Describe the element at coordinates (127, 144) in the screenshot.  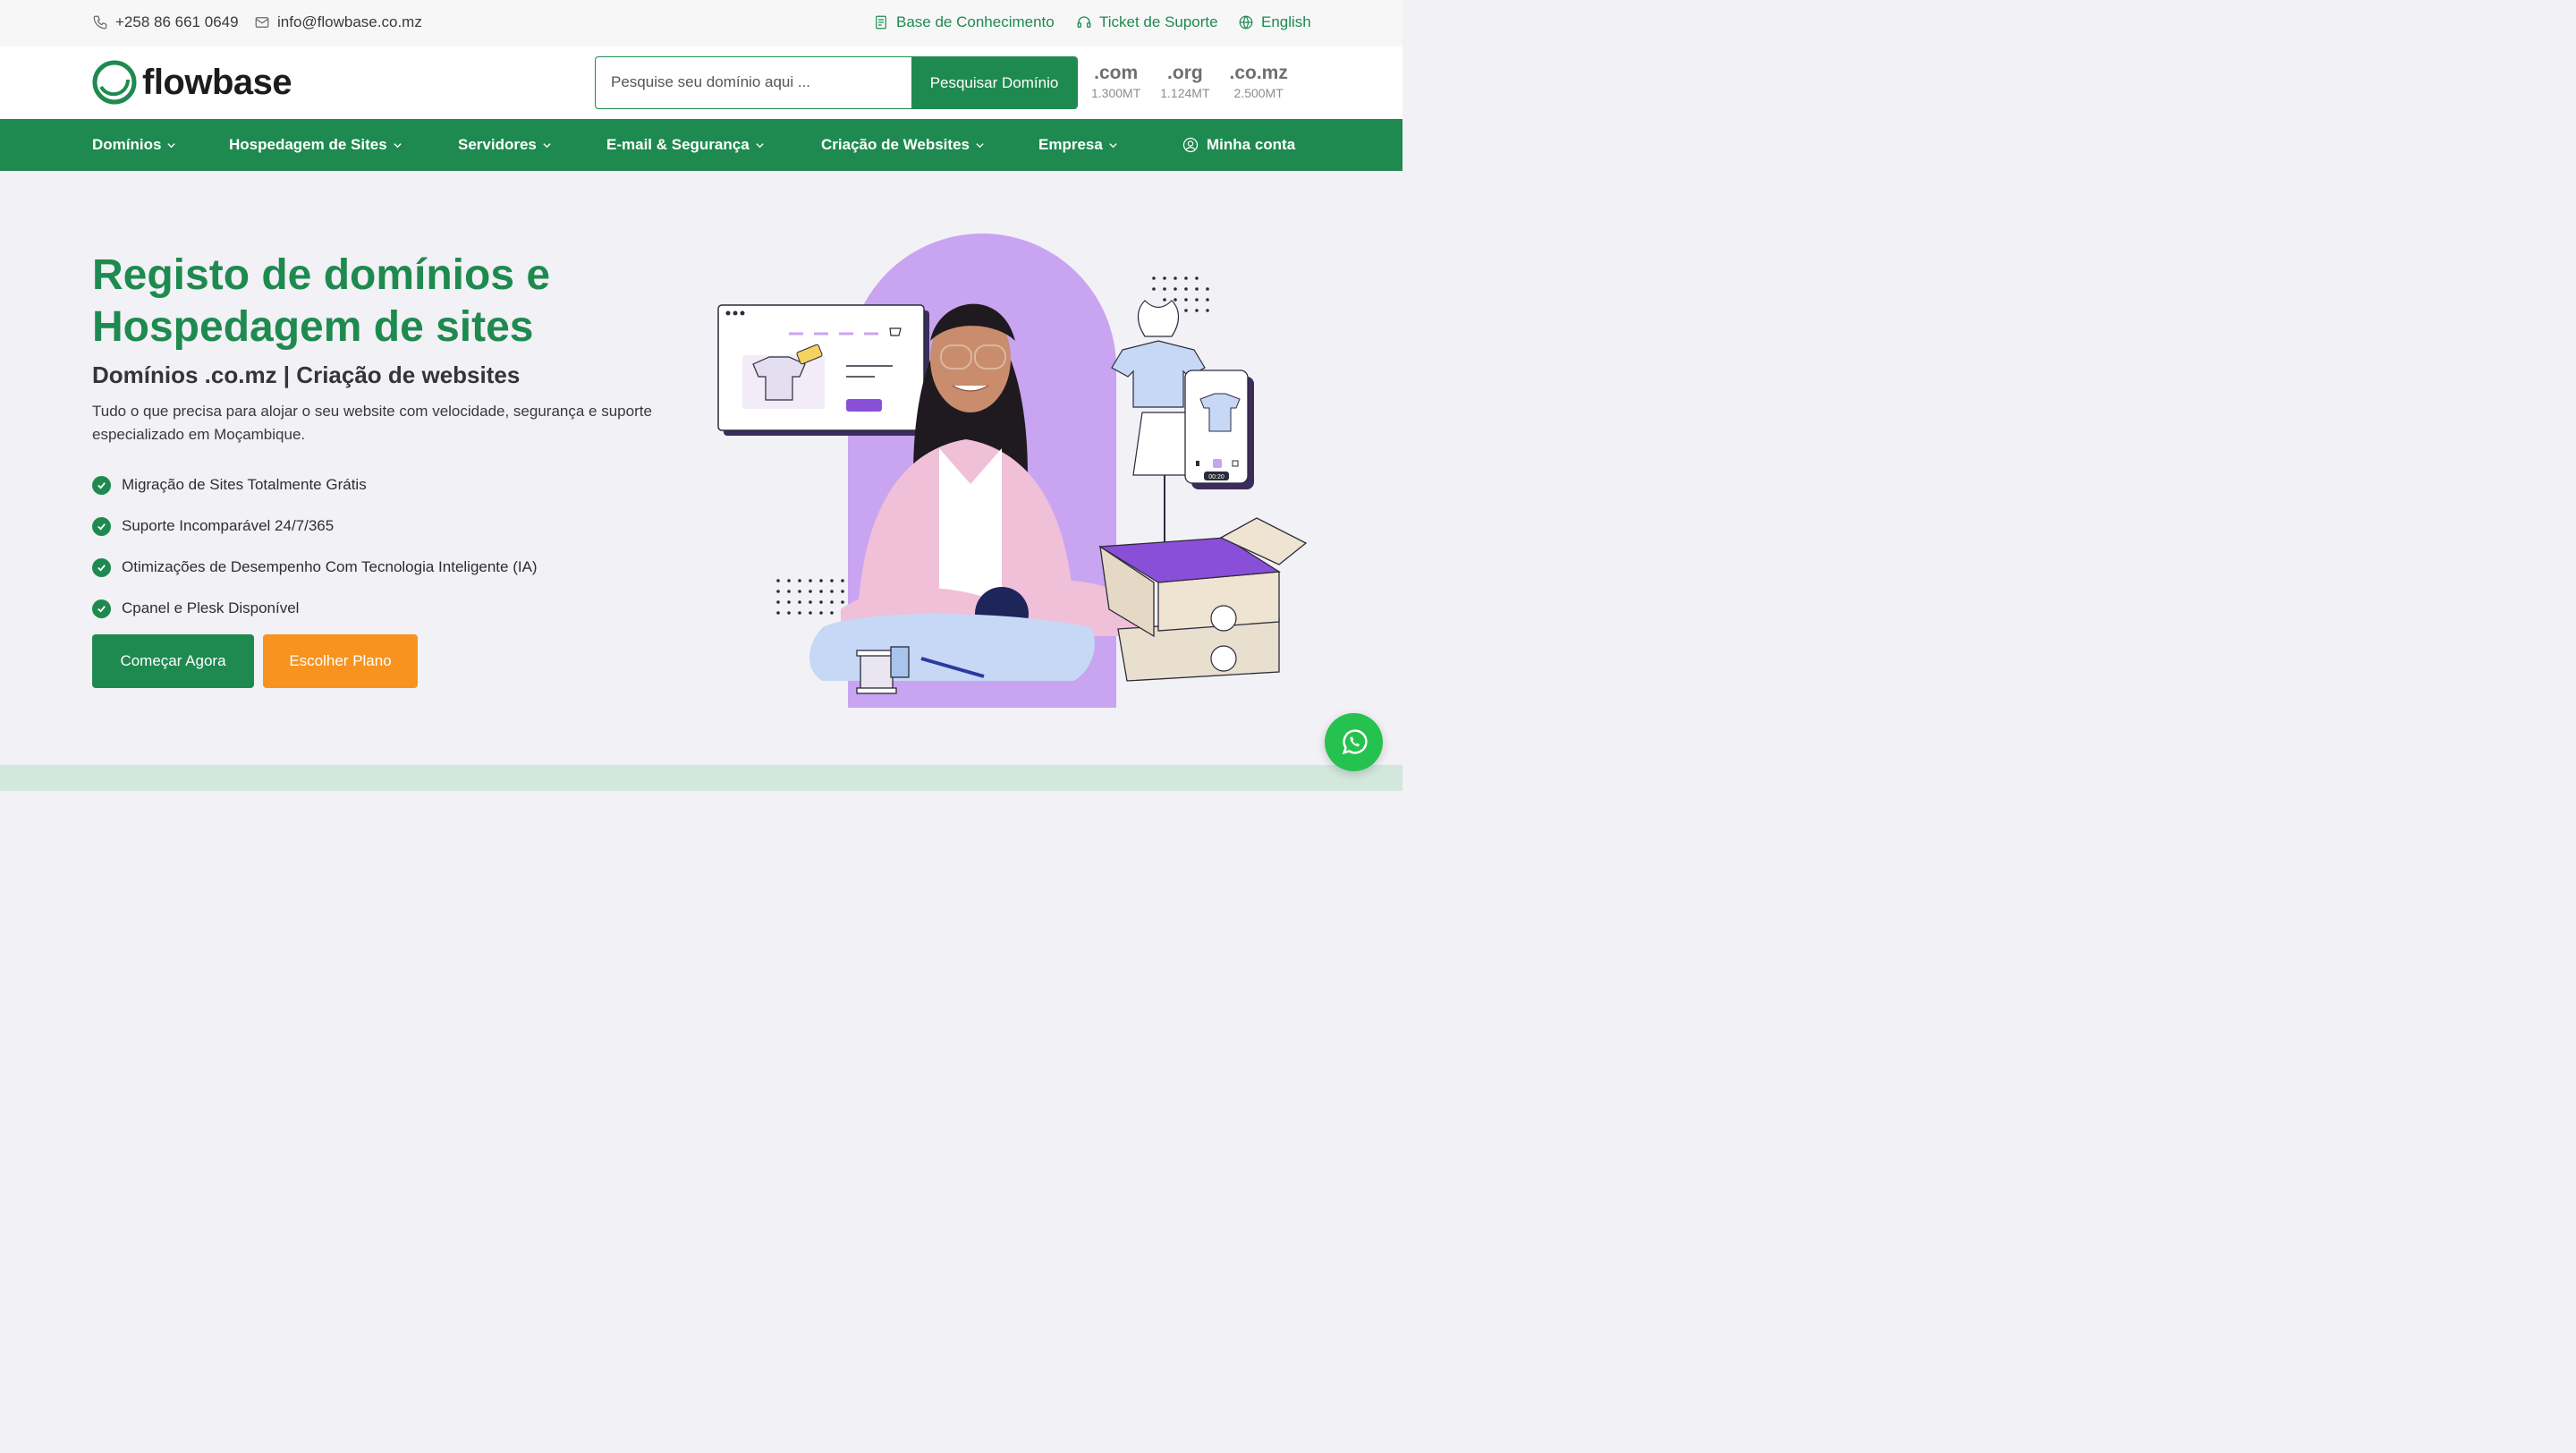
I see `nav-item-label: Domínios` at that location.